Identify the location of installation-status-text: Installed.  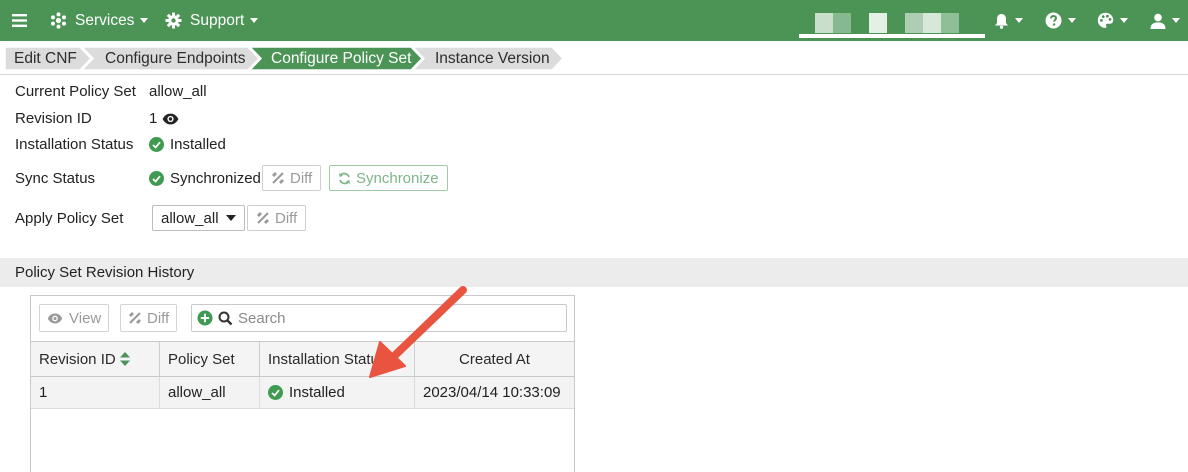
(198, 144).